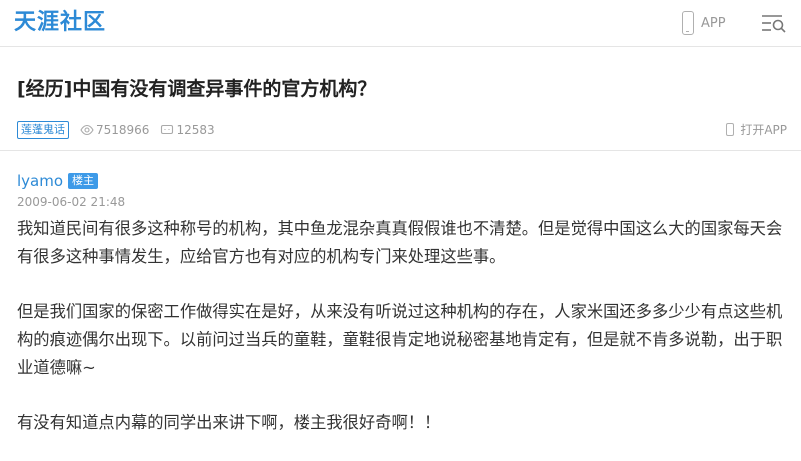 This screenshot has height=461, width=801. I want to click on category-tag: 莲蓬鬼话, so click(43, 130).